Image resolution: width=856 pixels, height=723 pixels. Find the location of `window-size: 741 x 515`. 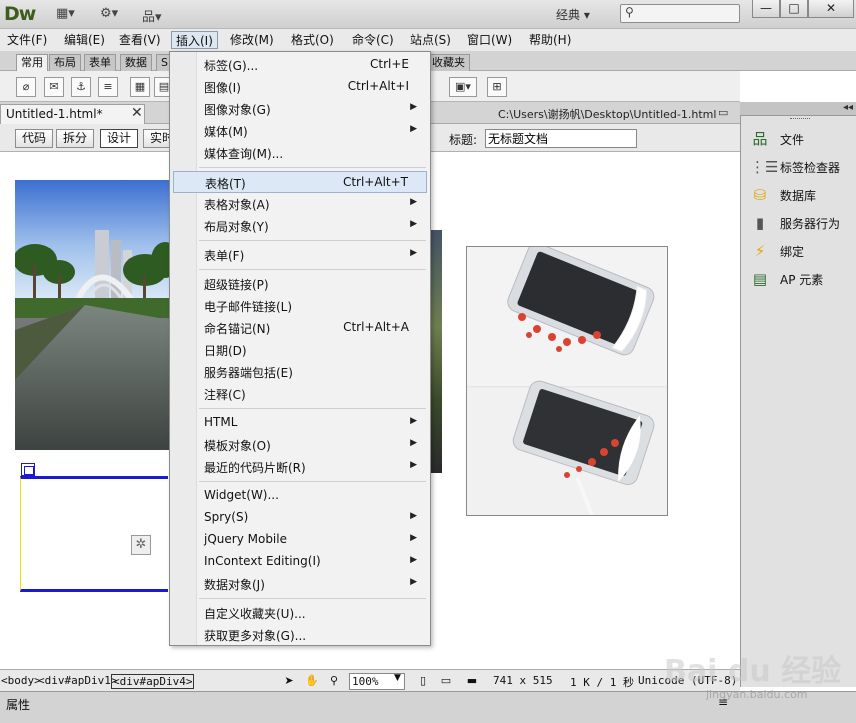

window-size: 741 x 515 is located at coordinates (523, 680).